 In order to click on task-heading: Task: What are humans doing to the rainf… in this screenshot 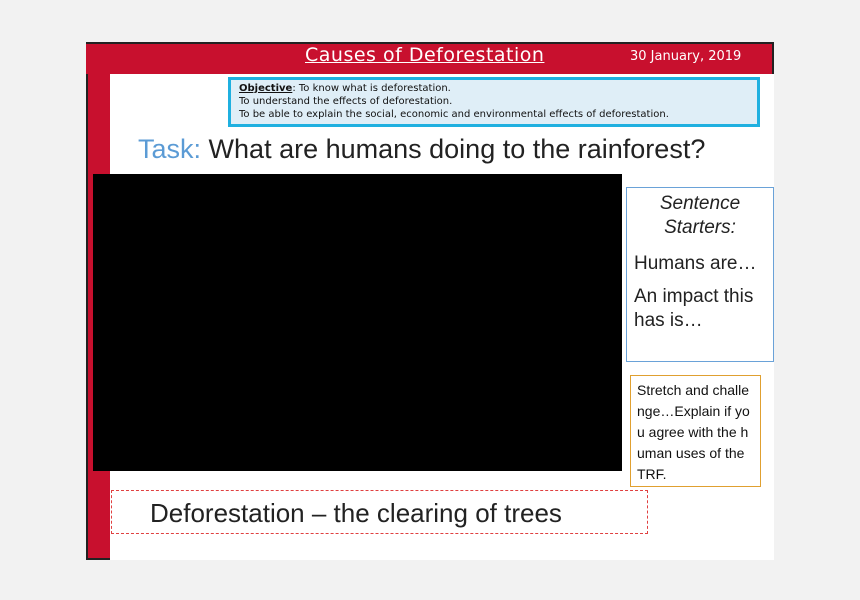, I will do `click(421, 149)`.